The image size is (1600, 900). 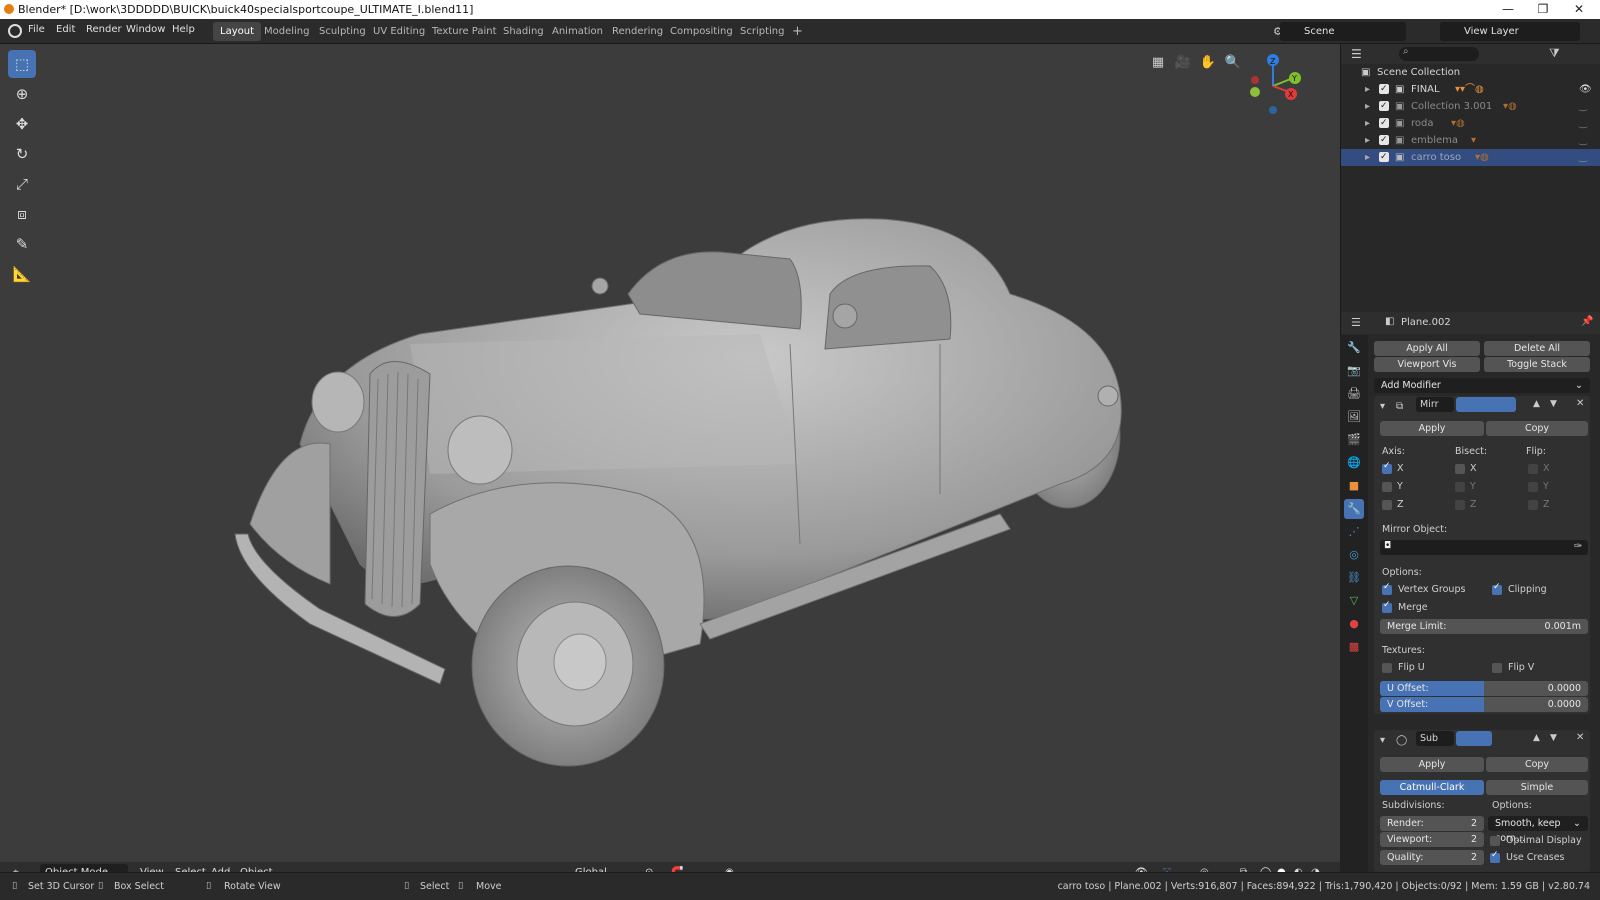 I want to click on pan-view-icon: ✋, so click(x=1208, y=63).